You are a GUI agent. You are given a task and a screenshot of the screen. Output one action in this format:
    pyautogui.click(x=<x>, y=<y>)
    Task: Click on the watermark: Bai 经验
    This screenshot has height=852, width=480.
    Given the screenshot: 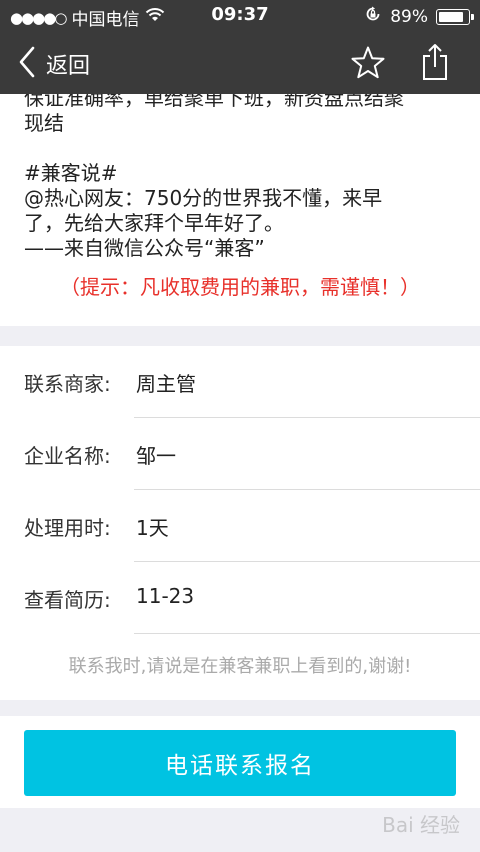 What is the action you would take?
    pyautogui.click(x=421, y=825)
    